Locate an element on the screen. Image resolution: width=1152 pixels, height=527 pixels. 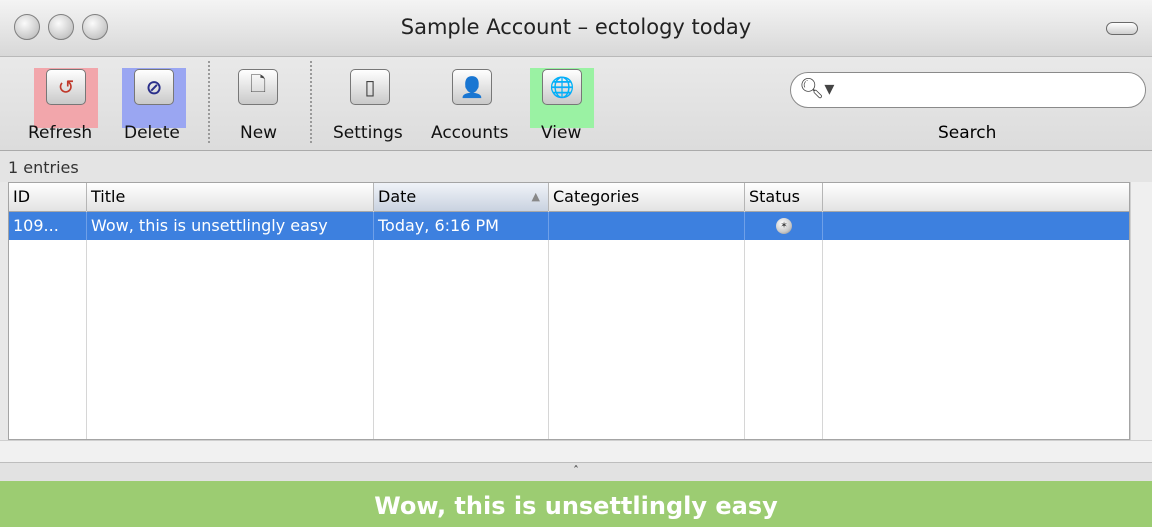
cell-date: Today, 6:16 PM is located at coordinates (461, 226).